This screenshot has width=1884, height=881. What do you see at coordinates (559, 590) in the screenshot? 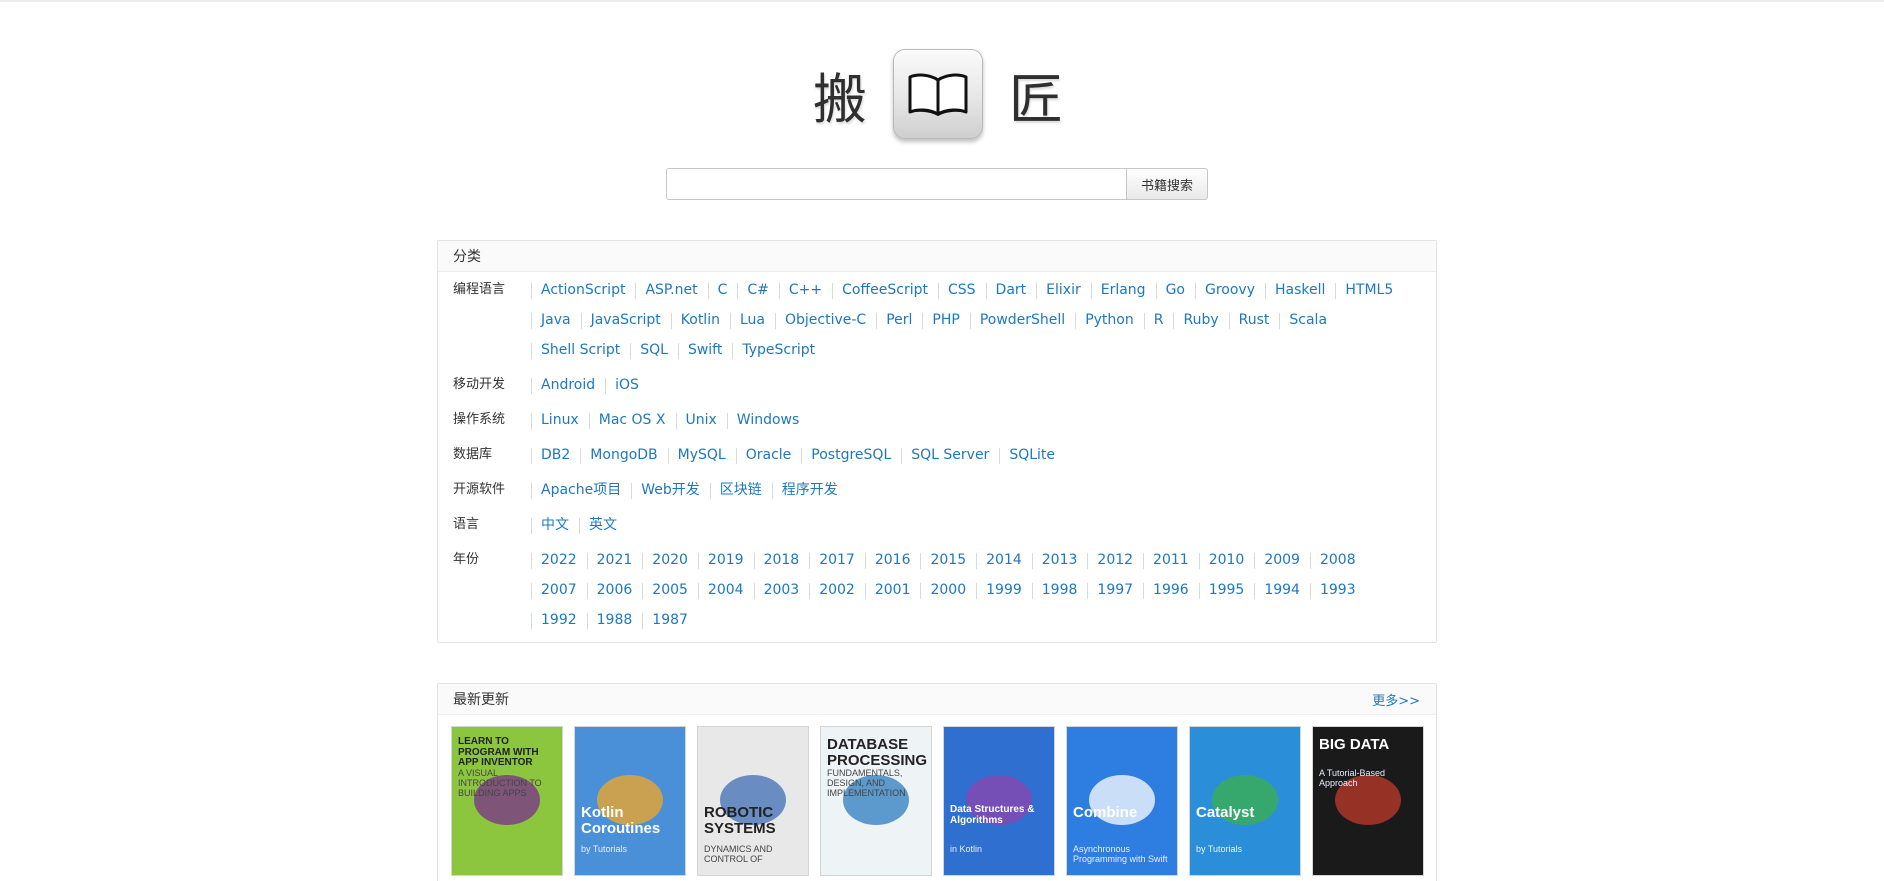
I see `category-link: 2007` at bounding box center [559, 590].